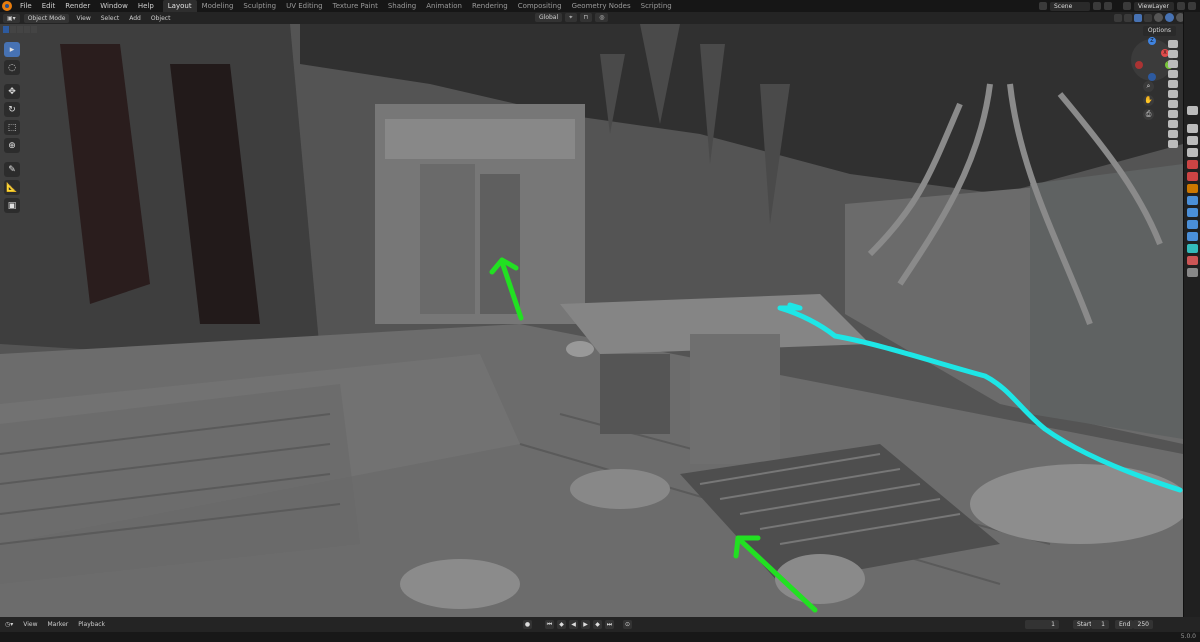  I want to click on material-properties-icon, so click(1192, 260).